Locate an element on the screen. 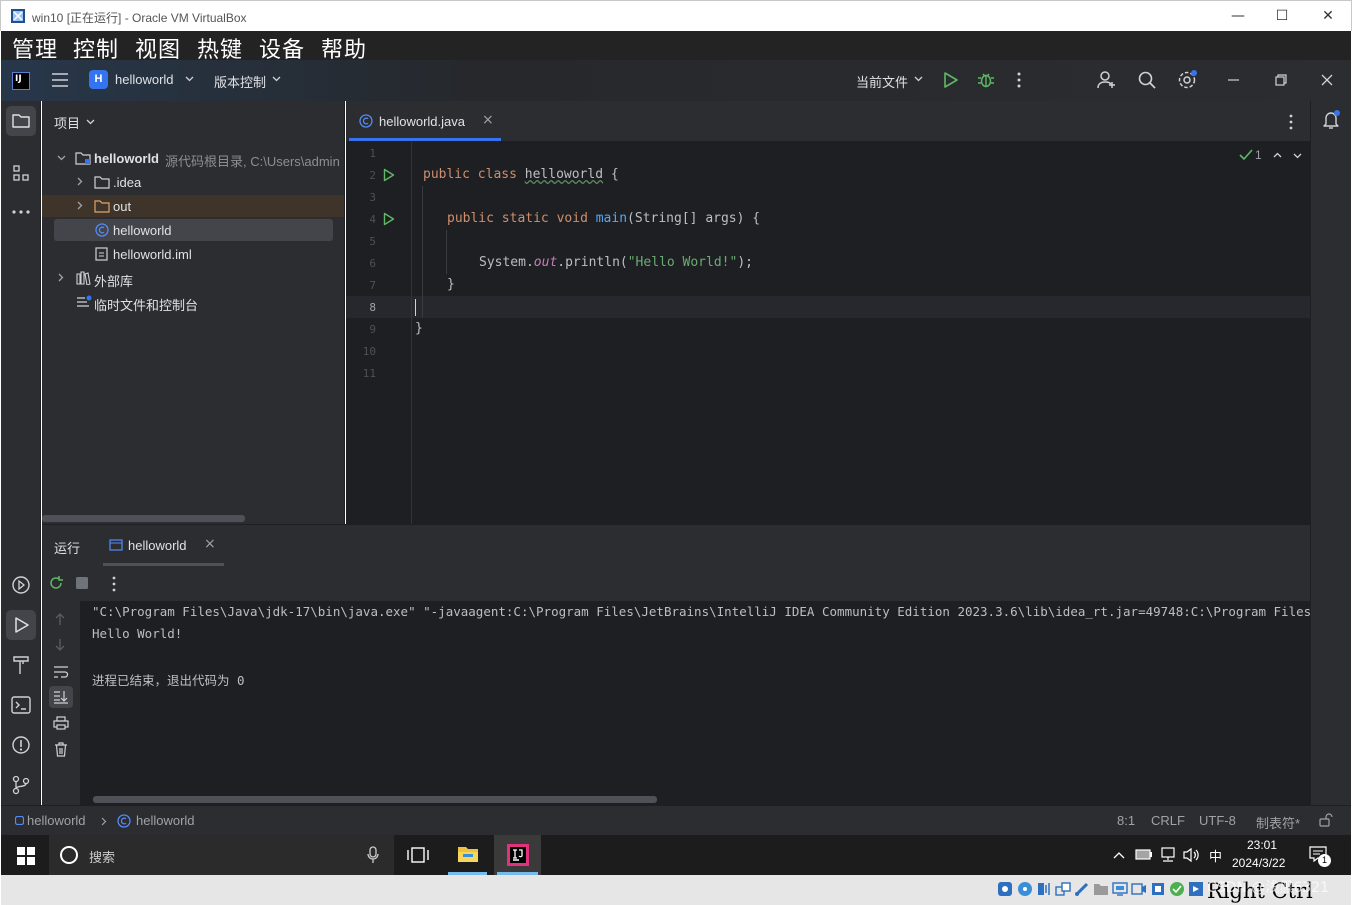 The height and width of the screenshot is (905, 1352). tree-item-idea: .idea is located at coordinates (193, 182).